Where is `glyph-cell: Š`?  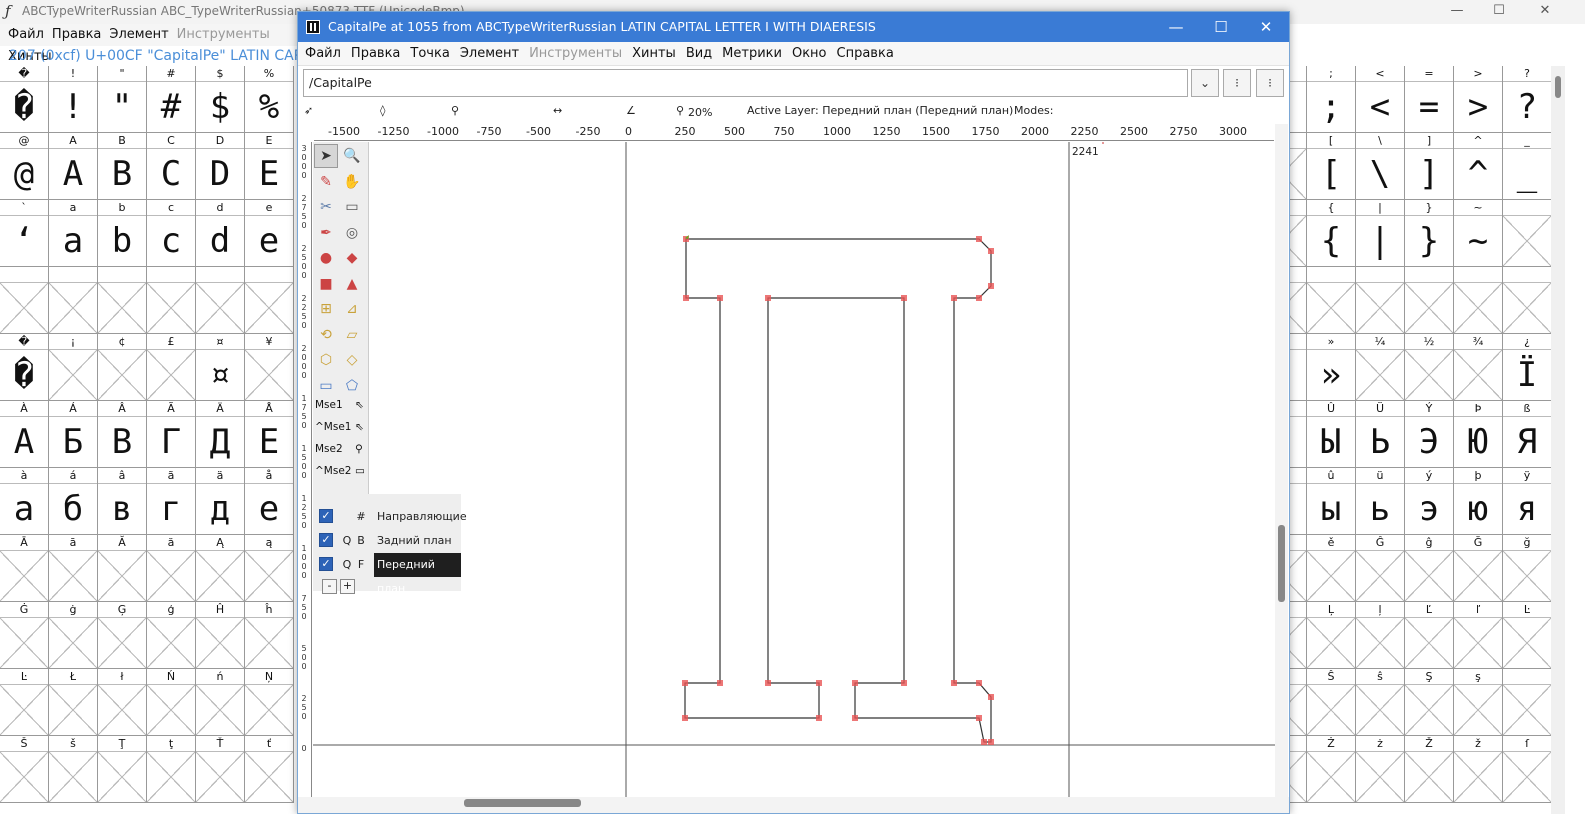
glyph-cell: Š is located at coordinates (24, 769).